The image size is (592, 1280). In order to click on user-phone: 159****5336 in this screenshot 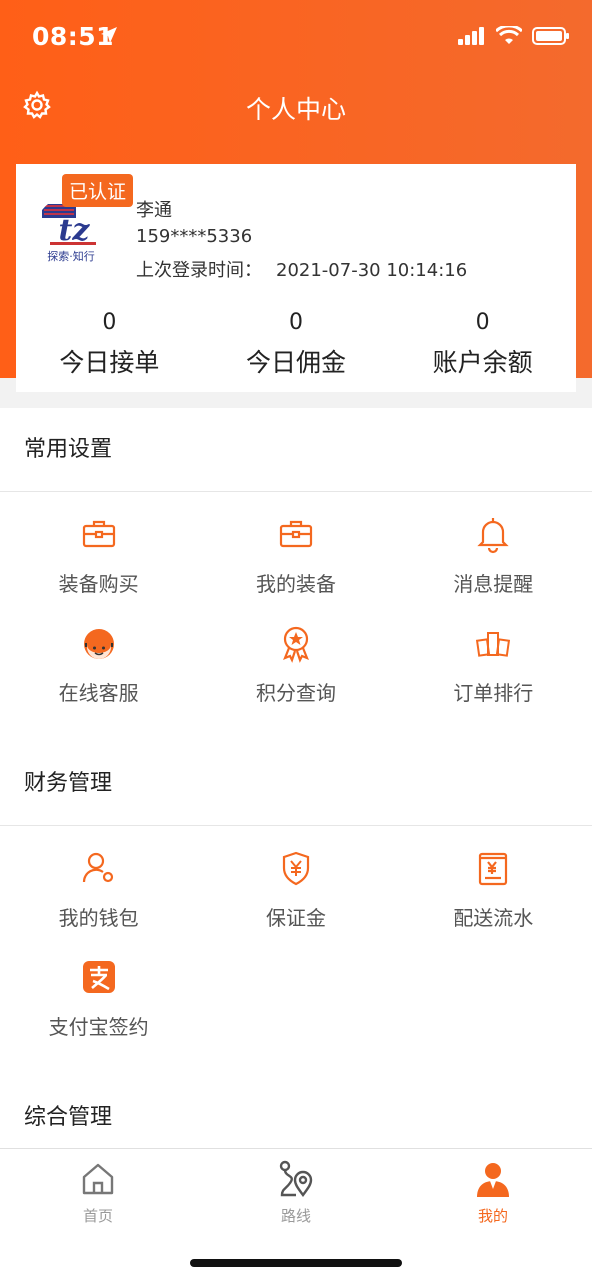, I will do `click(194, 236)`.